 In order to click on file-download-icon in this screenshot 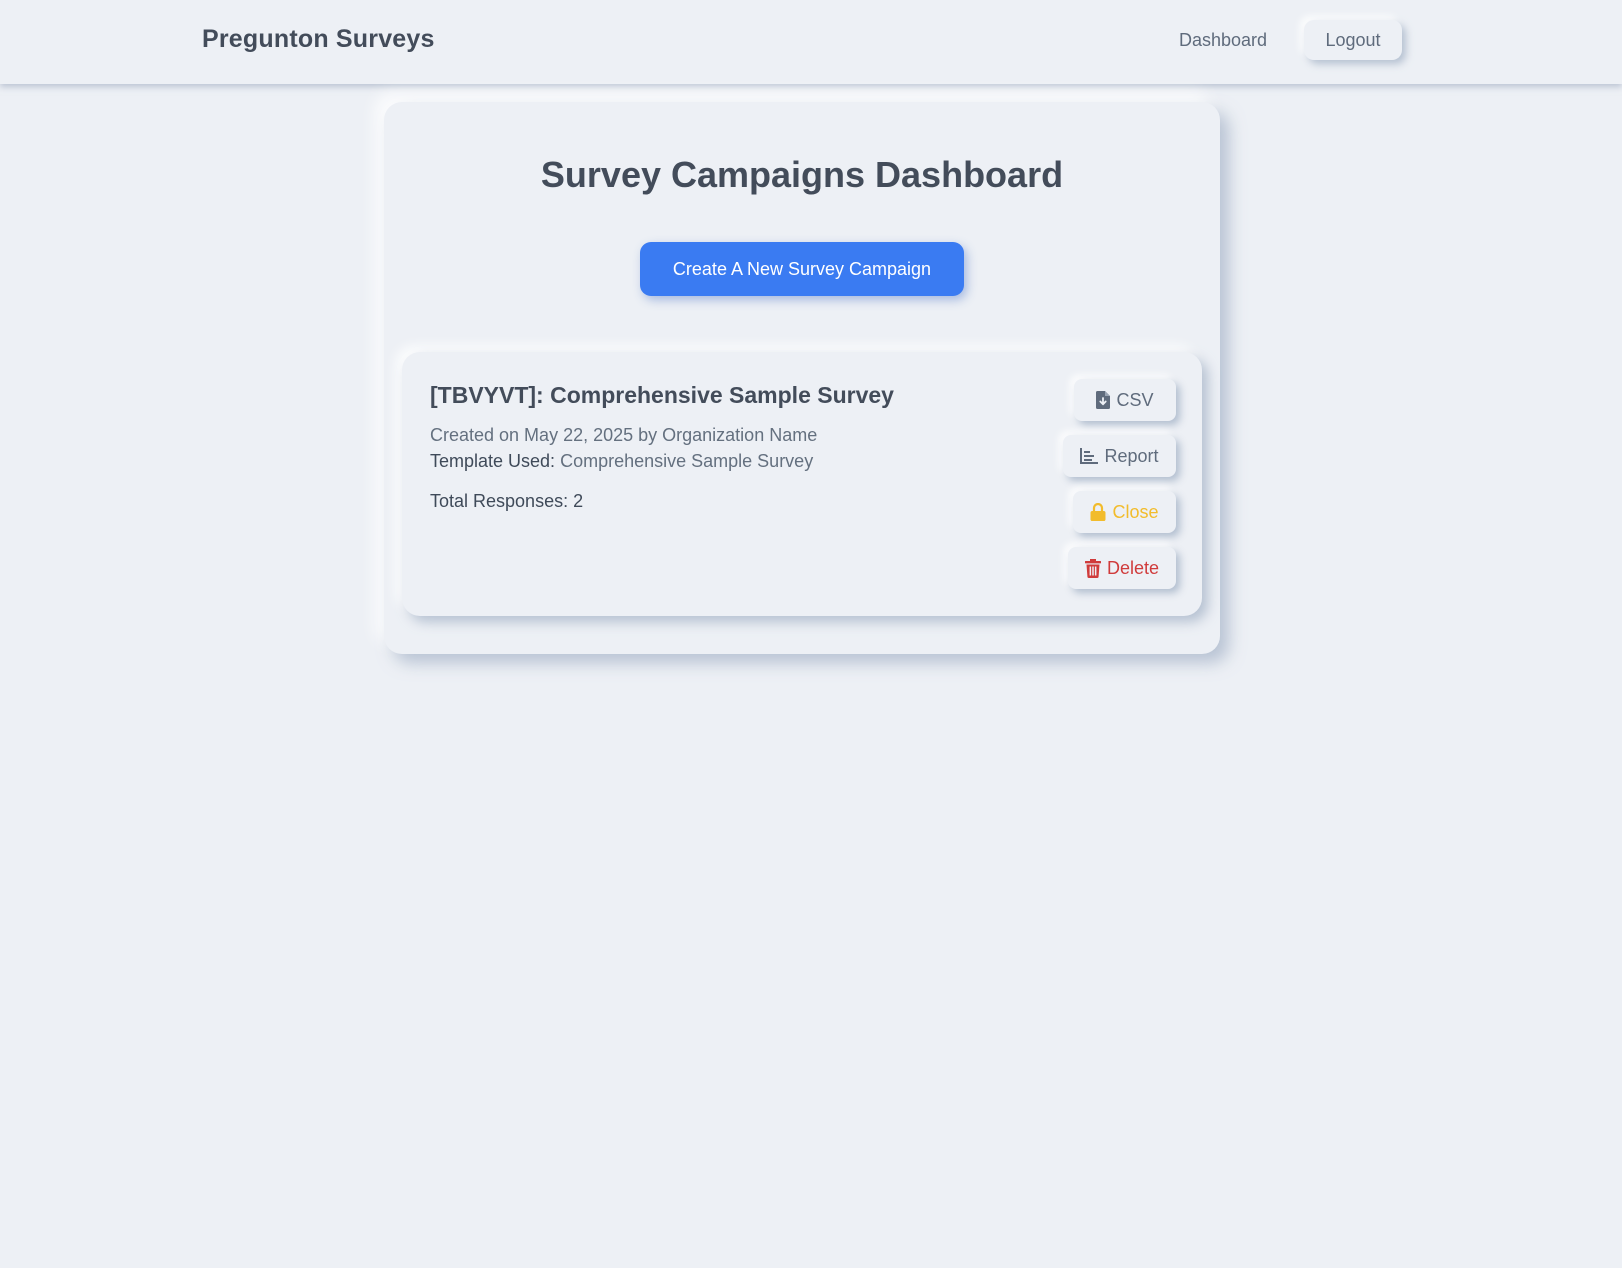, I will do `click(1103, 400)`.